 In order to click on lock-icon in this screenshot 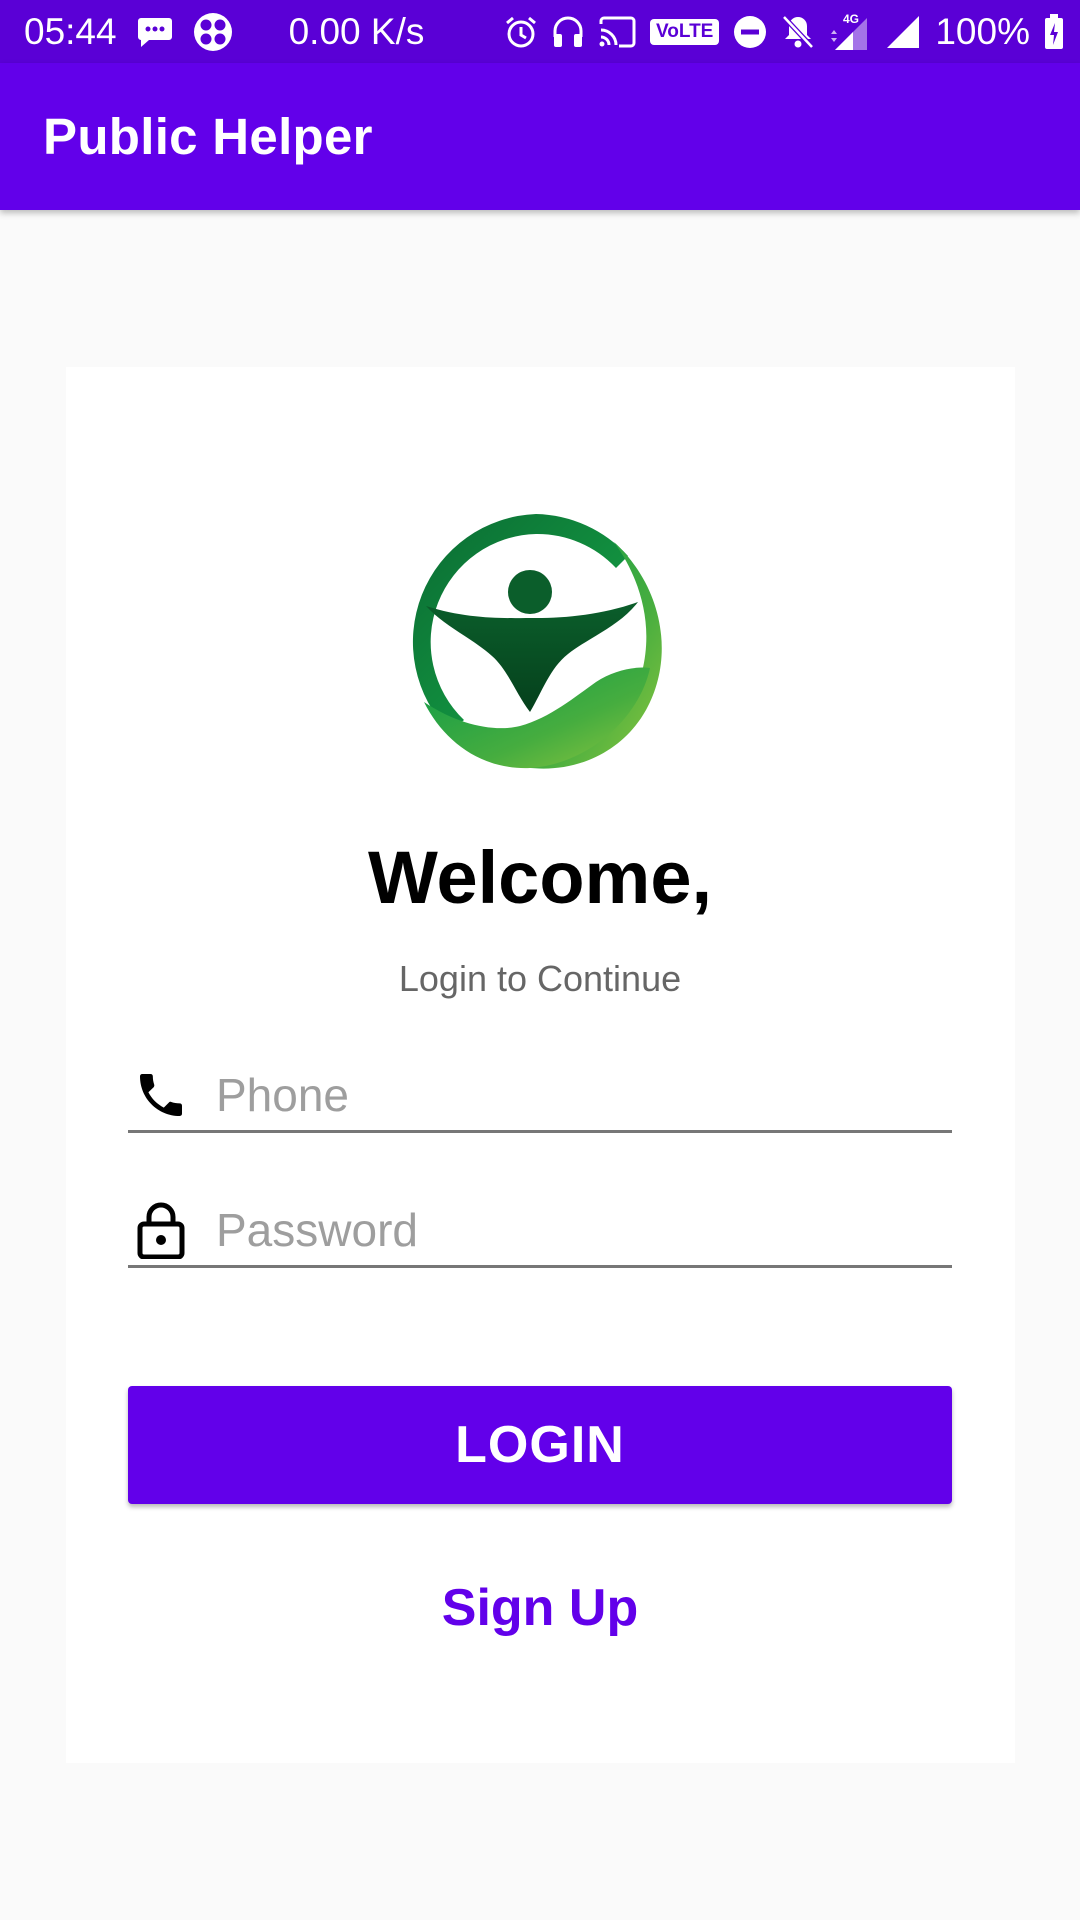, I will do `click(161, 1230)`.